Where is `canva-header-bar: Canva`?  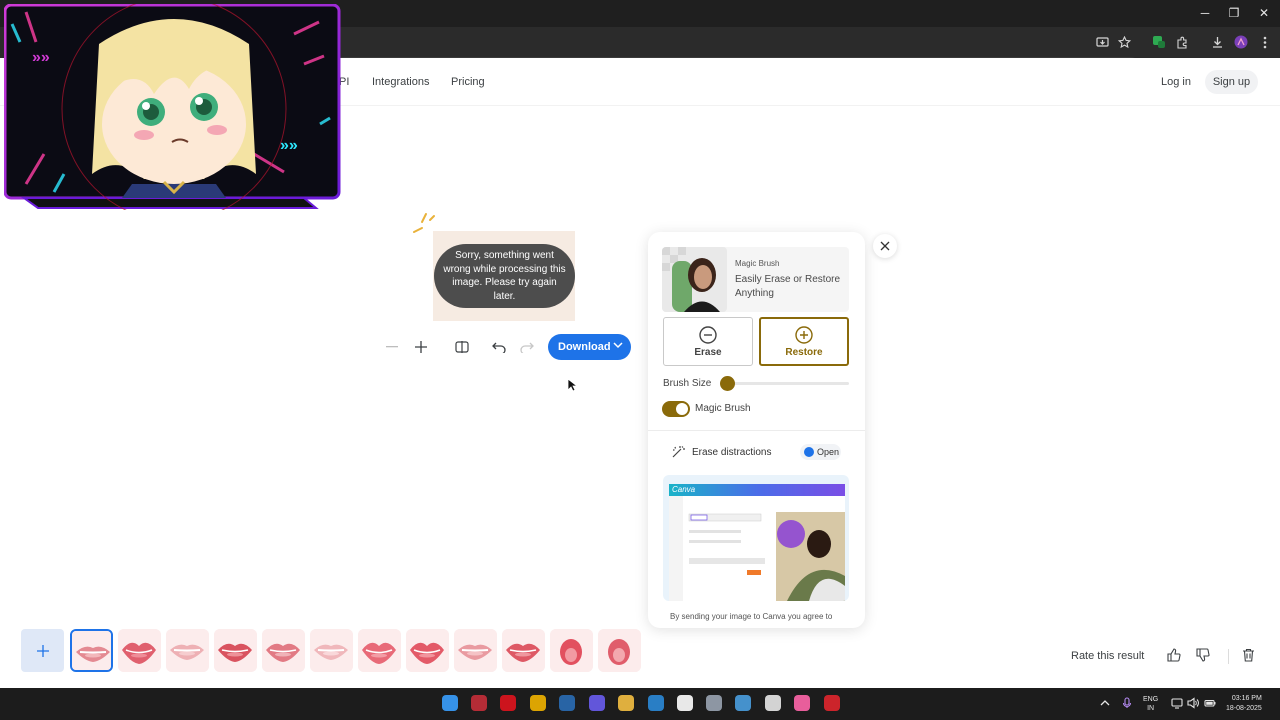 canva-header-bar: Canva is located at coordinates (757, 490).